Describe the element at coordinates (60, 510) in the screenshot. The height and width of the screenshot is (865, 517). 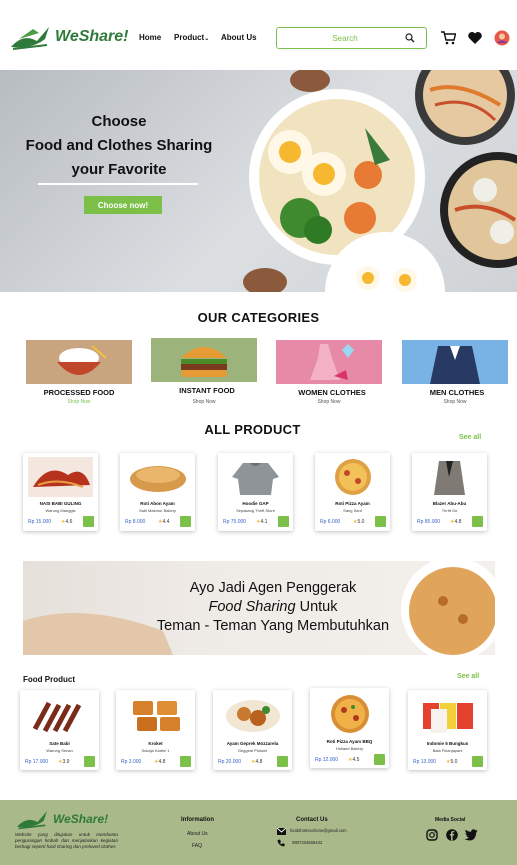
I see `product-seller: Warung Manggis` at that location.